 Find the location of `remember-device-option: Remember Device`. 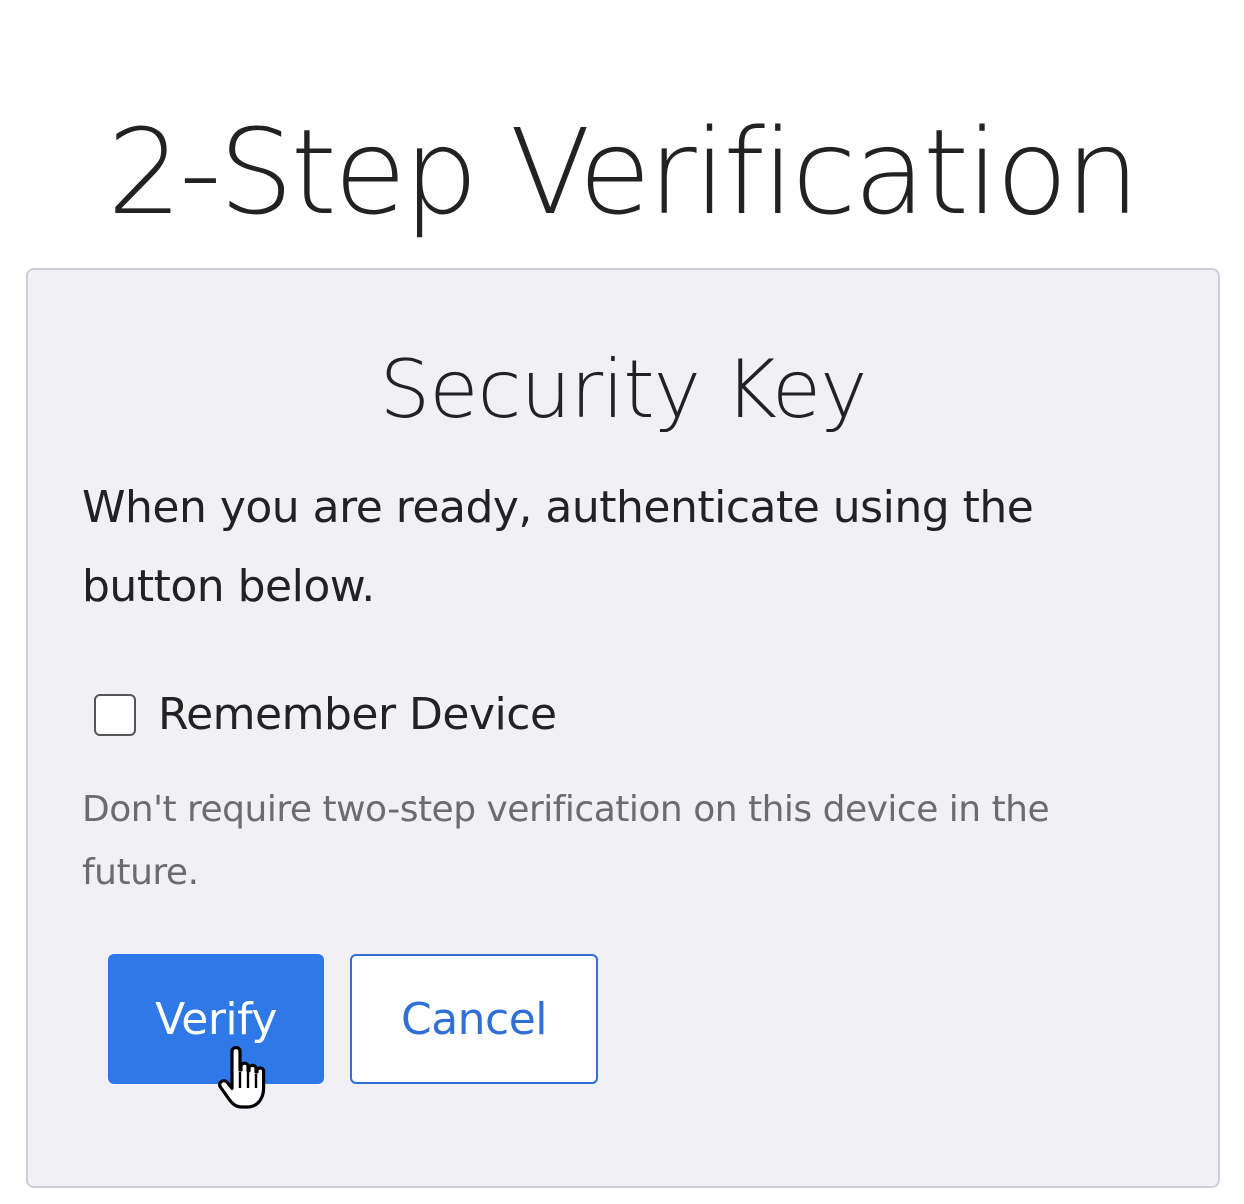

remember-device-option: Remember Device is located at coordinates (325, 715).